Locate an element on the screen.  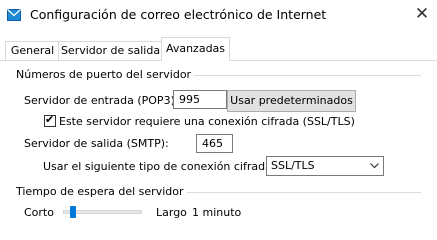
use-defaults-button: Usar predeterminados is located at coordinates (291, 101).